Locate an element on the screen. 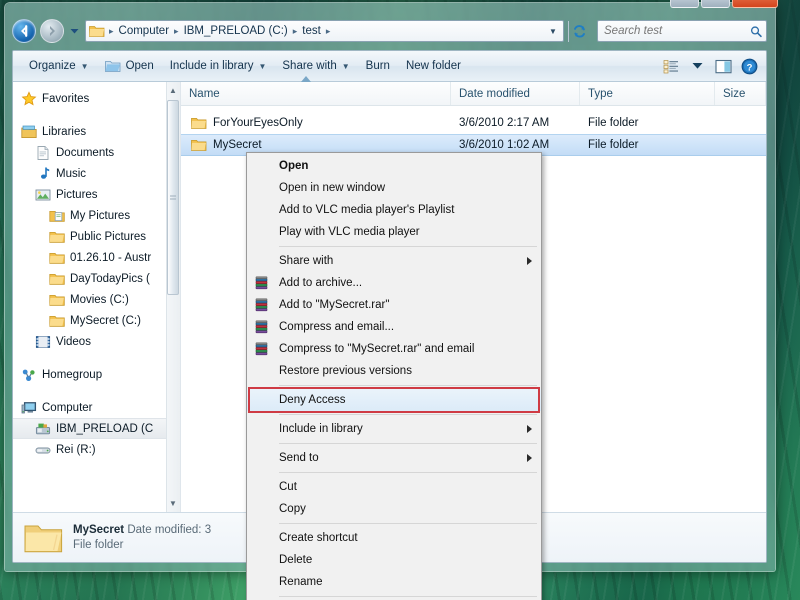 The image size is (800, 600). sidebar-item-public-pictures: Public Pictures is located at coordinates (89, 236).